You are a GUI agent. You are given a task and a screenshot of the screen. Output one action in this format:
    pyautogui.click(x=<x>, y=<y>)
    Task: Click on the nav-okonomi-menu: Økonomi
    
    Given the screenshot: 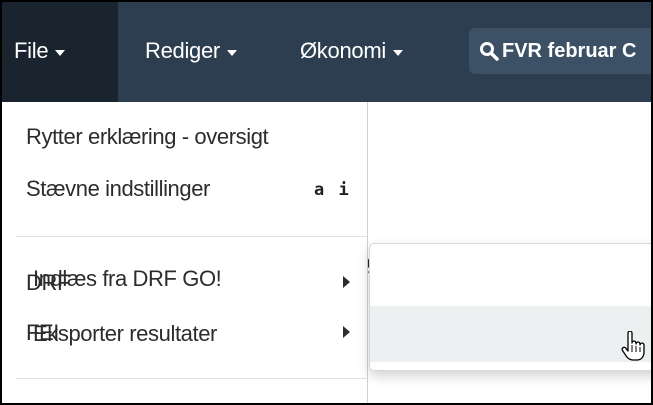 What is the action you would take?
    pyautogui.click(x=351, y=51)
    